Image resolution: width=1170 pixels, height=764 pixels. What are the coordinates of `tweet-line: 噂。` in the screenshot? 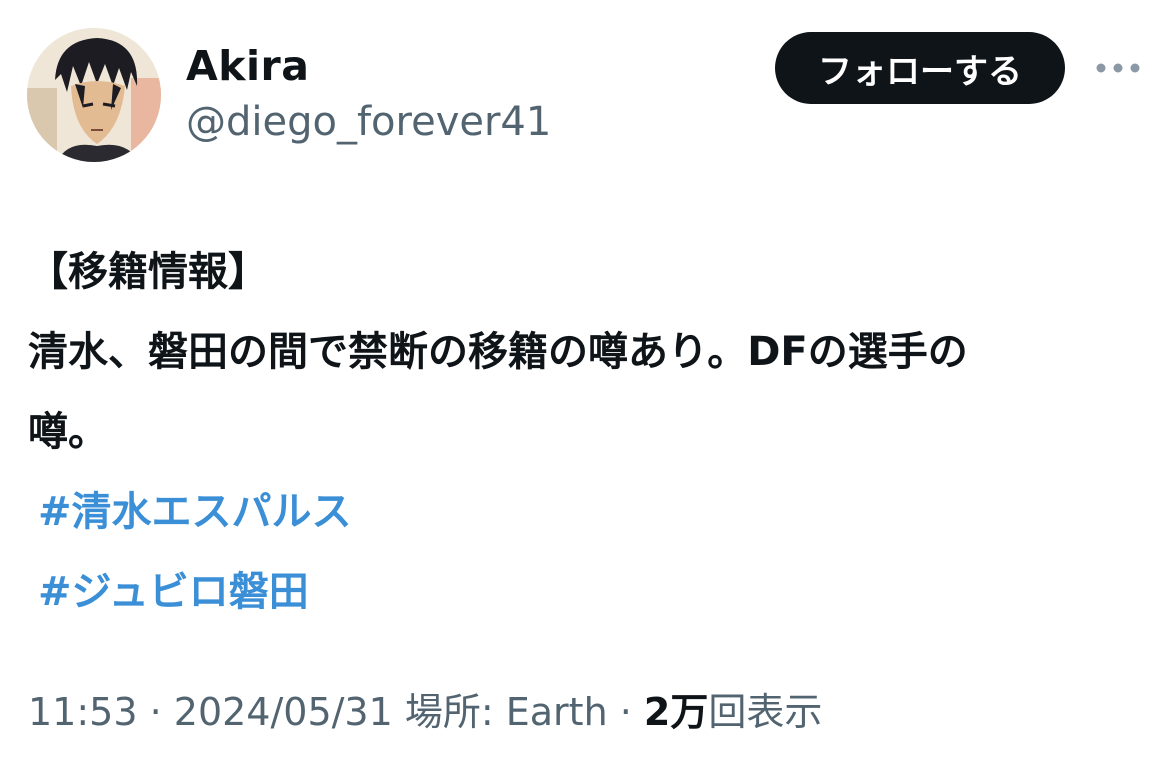 It's located at (68, 432).